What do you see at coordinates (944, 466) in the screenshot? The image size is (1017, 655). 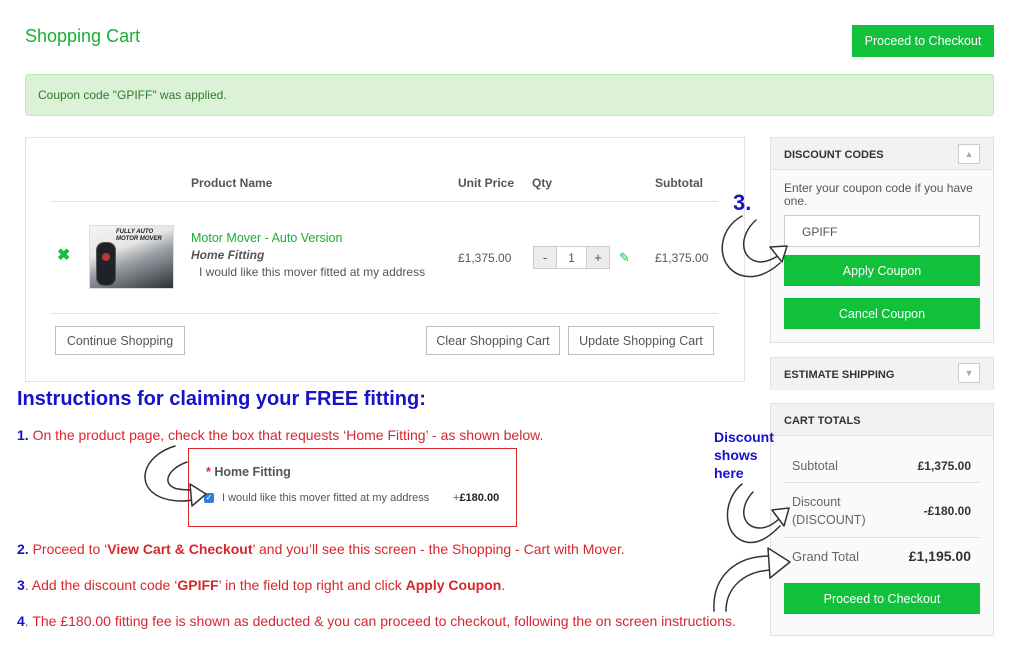 I see `totals-subtotal-value: £1,375.00` at bounding box center [944, 466].